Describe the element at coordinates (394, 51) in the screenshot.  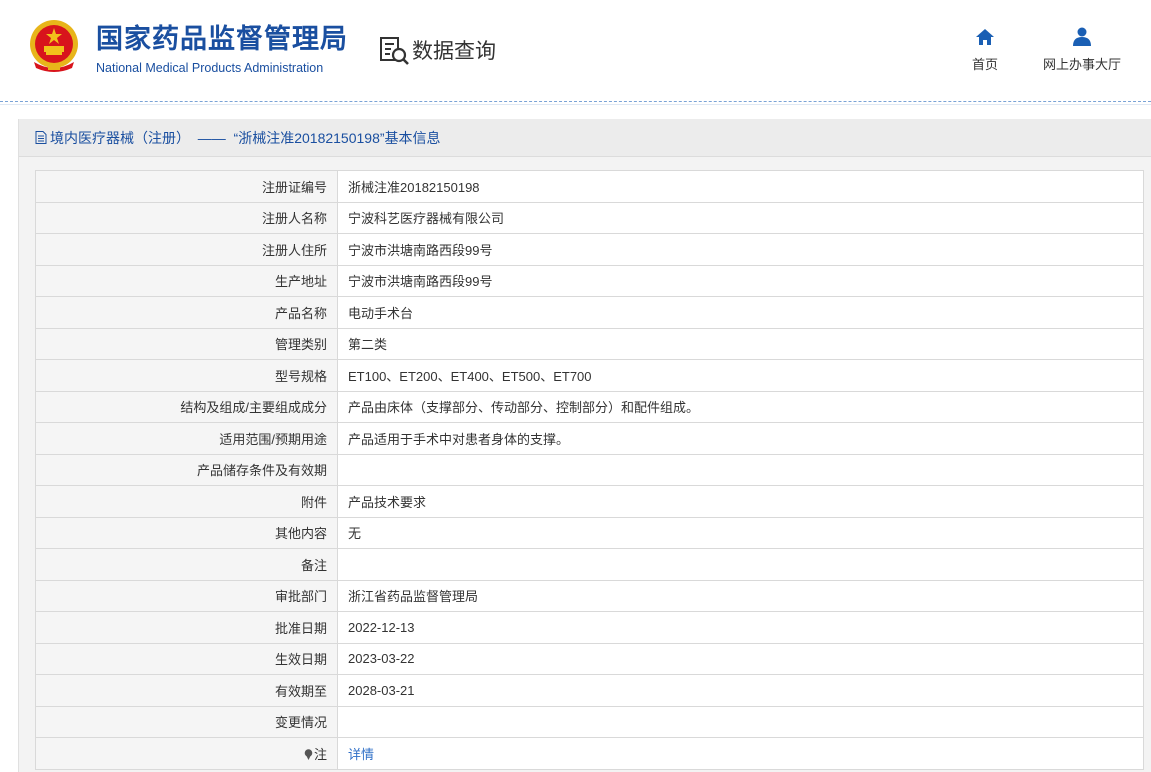
I see `data-query-icon` at that location.